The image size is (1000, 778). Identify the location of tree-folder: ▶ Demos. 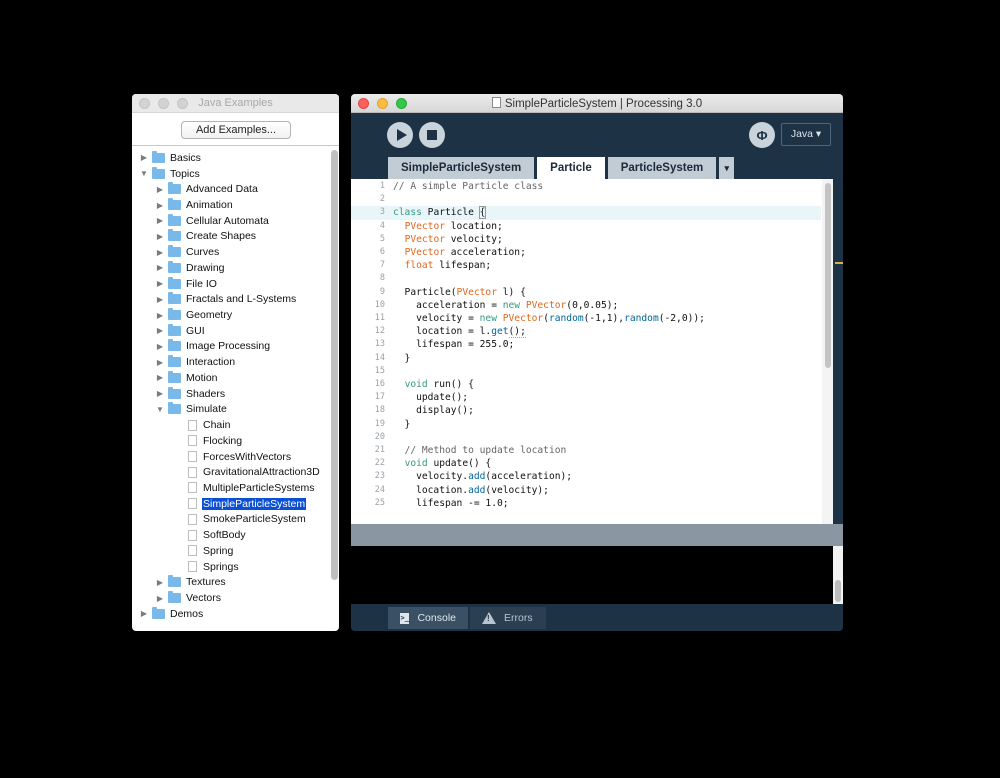
(171, 614).